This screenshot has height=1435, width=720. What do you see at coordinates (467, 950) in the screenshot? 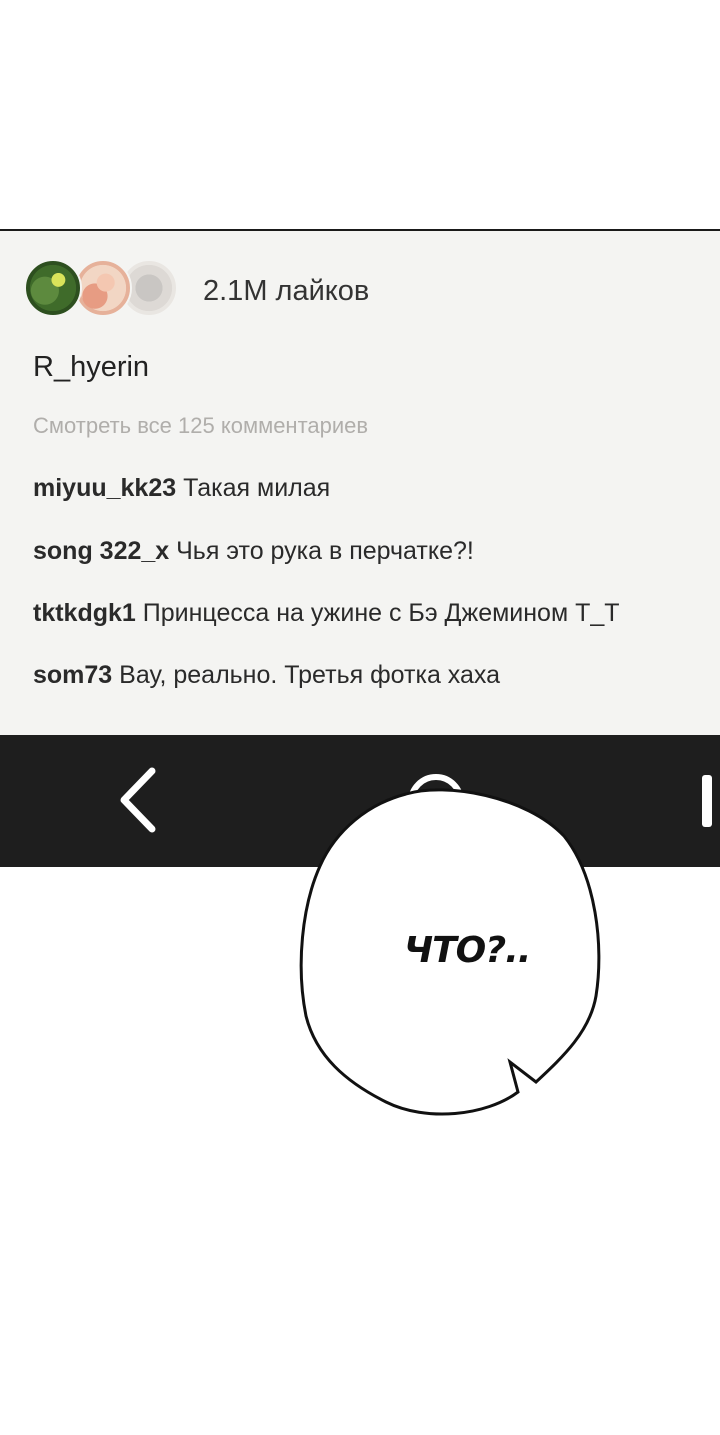
I see `speech-bubble-text: ЧТО?..` at bounding box center [467, 950].